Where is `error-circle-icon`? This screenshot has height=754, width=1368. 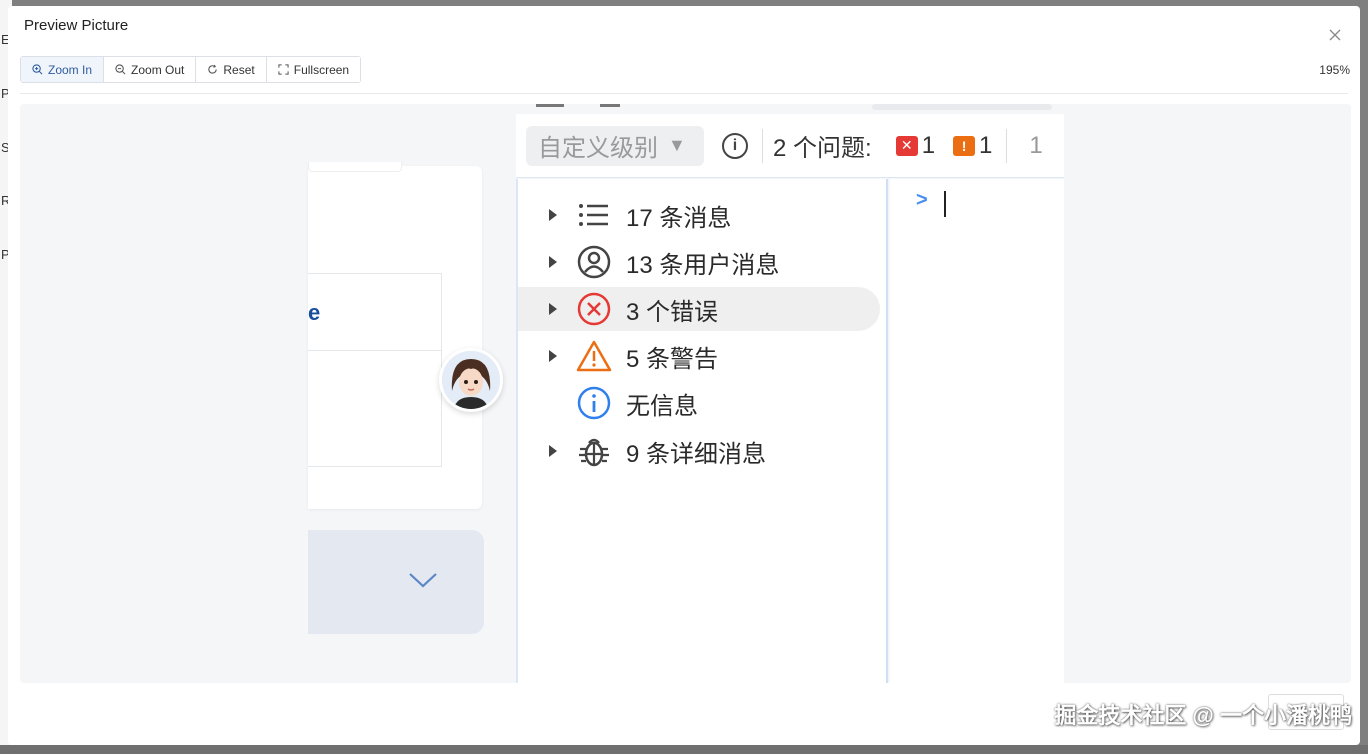
error-circle-icon is located at coordinates (594, 309).